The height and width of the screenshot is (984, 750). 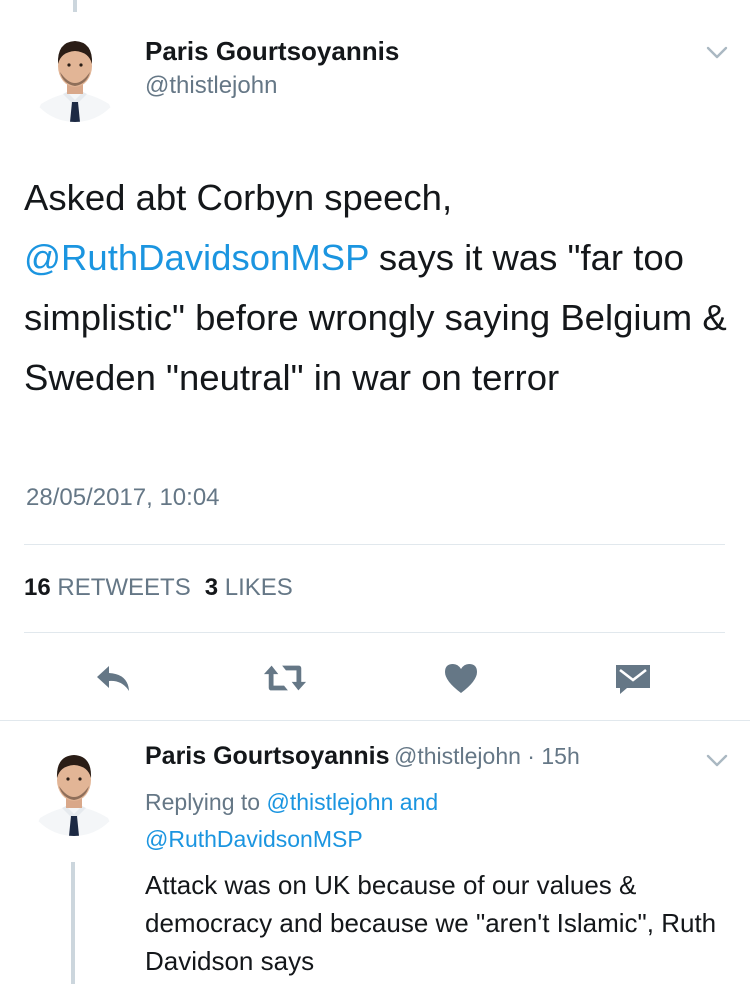 I want to click on retweets-stat: 16 RETWEETS, so click(x=107, y=587).